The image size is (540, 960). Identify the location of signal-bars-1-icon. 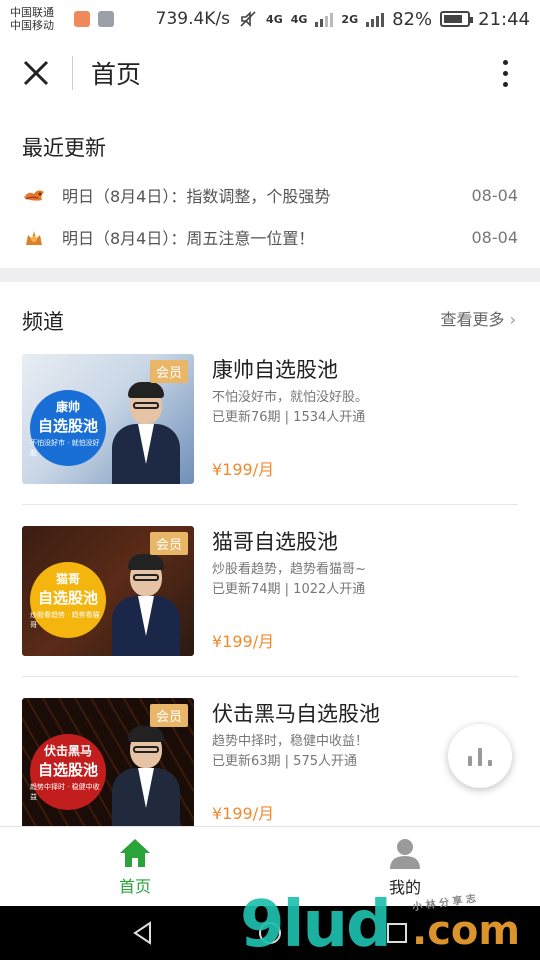
(324, 19).